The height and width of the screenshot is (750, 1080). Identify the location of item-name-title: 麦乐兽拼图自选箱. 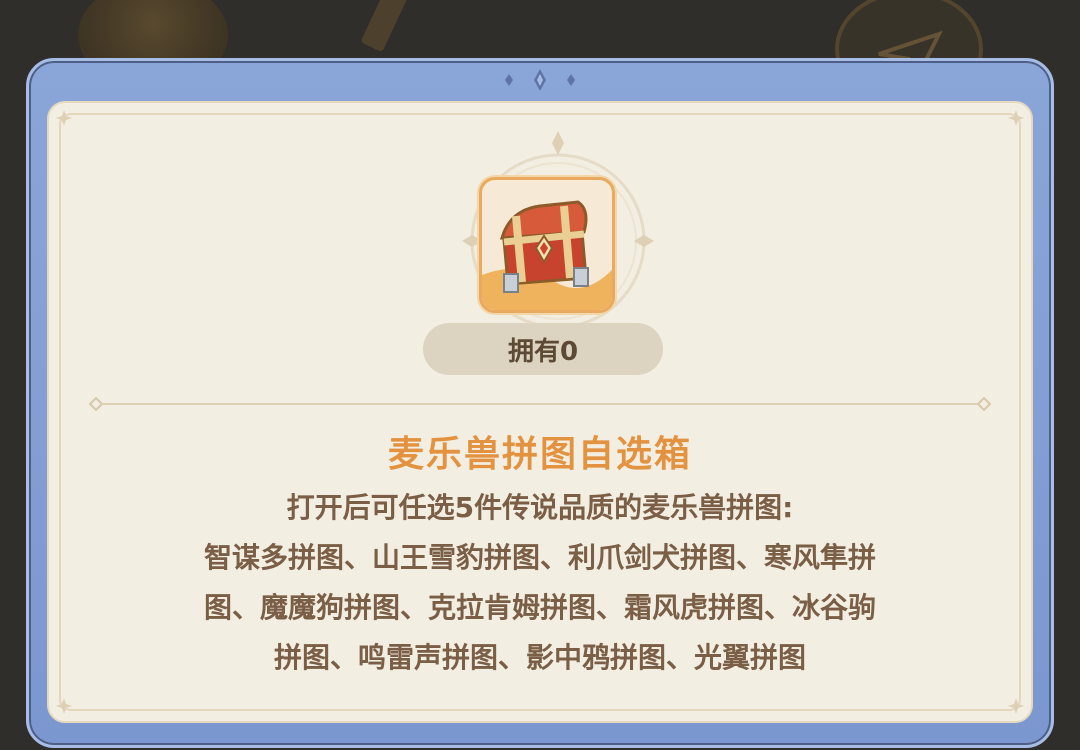
(539, 454).